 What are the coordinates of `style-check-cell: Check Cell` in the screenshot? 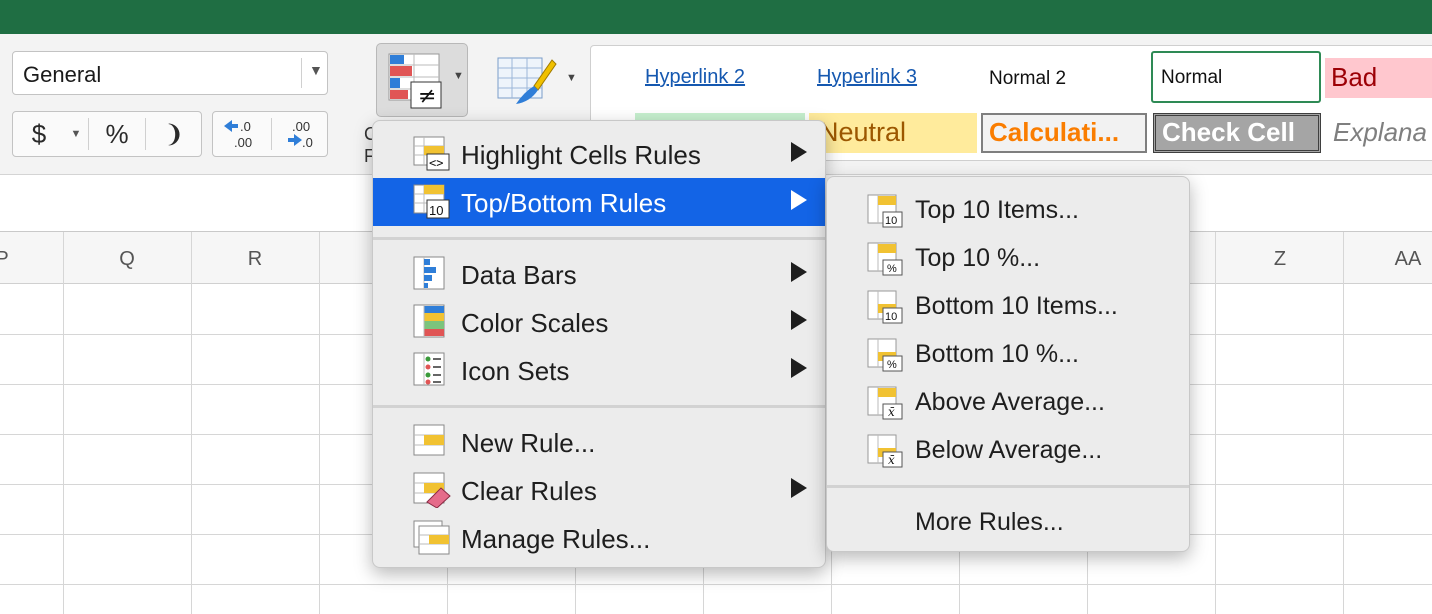 It's located at (1237, 133).